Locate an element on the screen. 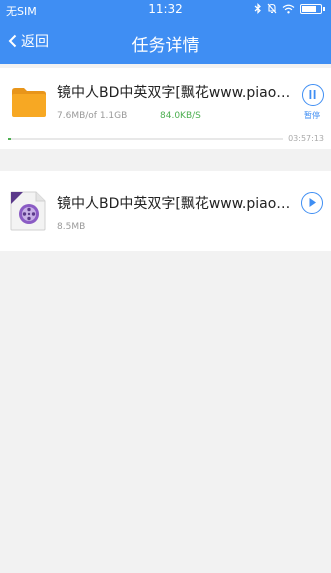 The image size is (331, 573). task-speed: 84.0KB/S is located at coordinates (180, 116).